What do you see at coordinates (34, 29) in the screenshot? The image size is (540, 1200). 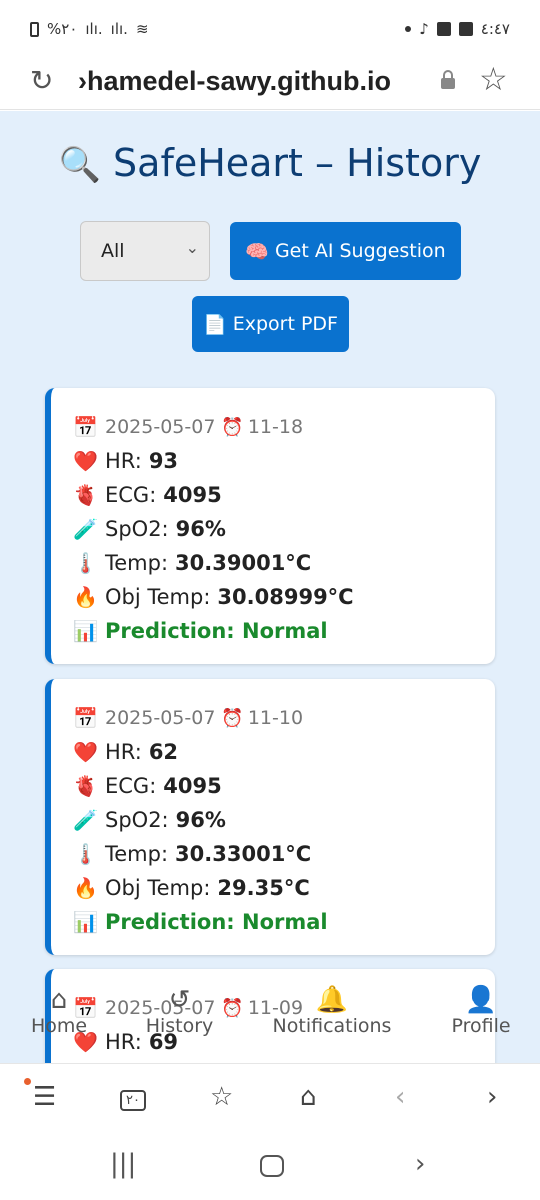 I see `battery-icon` at bounding box center [34, 29].